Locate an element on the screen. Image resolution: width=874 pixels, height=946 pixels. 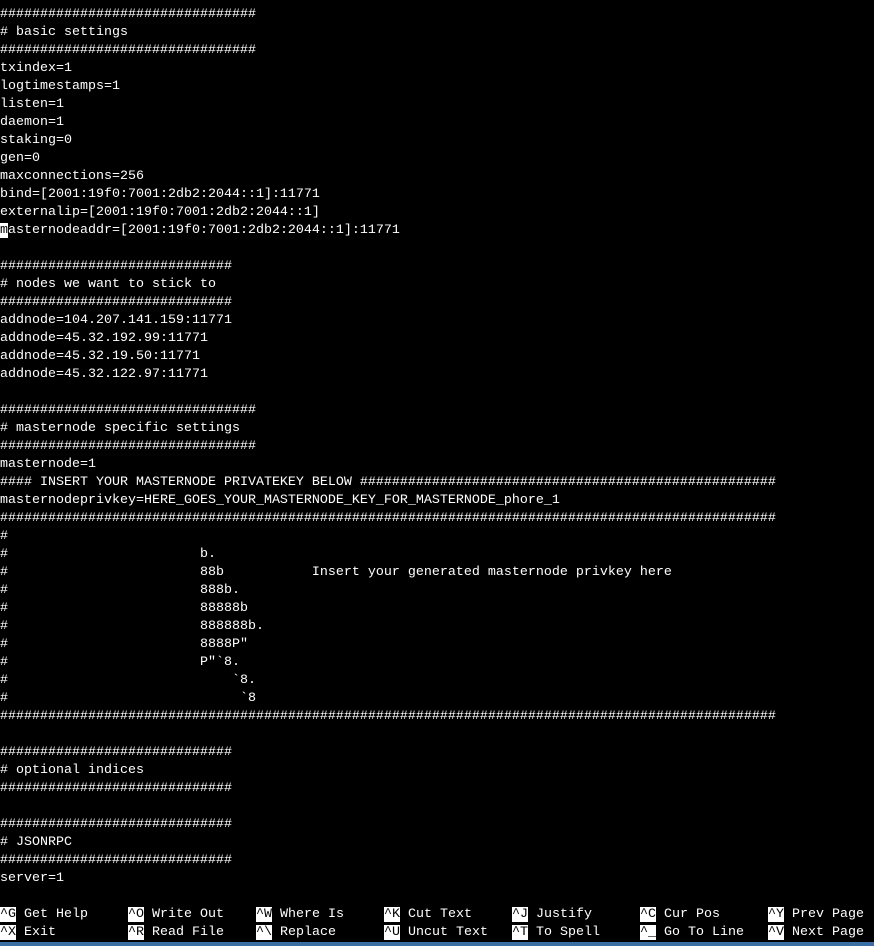
shortcut-label: Where Is is located at coordinates (312, 914).